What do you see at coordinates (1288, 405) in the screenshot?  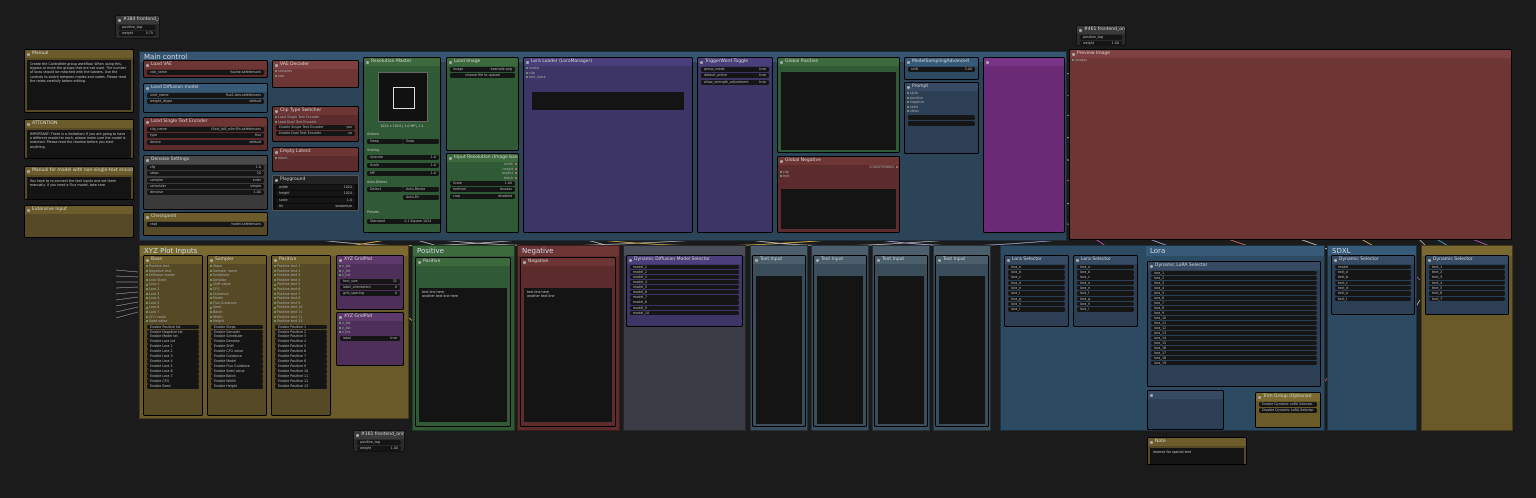 I see `trim-enable-dynamic: Enable Dynamic LoRA Selector` at bounding box center [1288, 405].